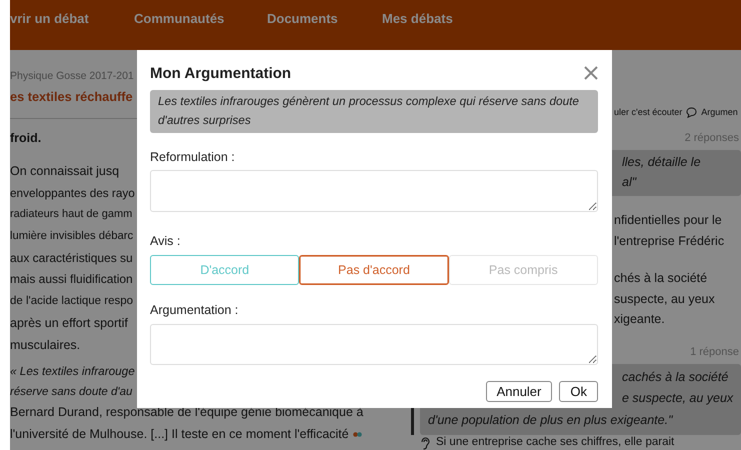  What do you see at coordinates (72, 76) in the screenshot?
I see `breadcrumb: Physique Gosse 2017-201` at bounding box center [72, 76].